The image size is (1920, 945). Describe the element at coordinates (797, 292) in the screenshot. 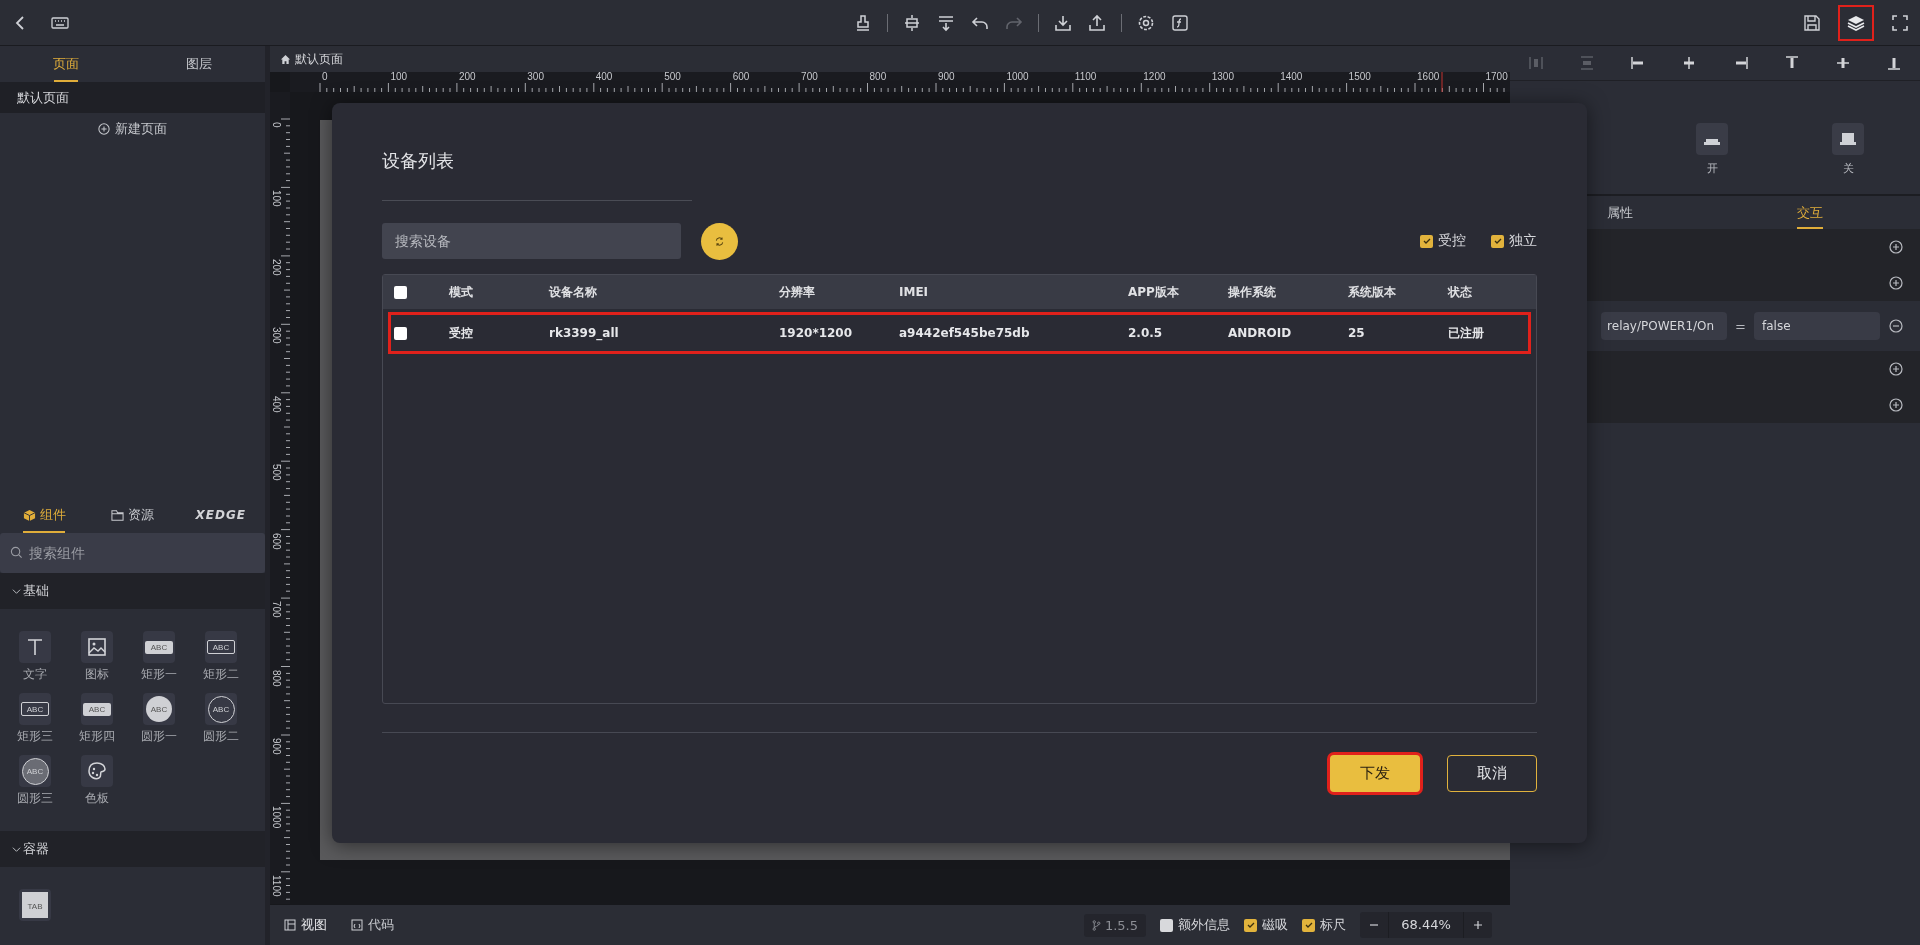

I see `column-header: 分辨率` at that location.